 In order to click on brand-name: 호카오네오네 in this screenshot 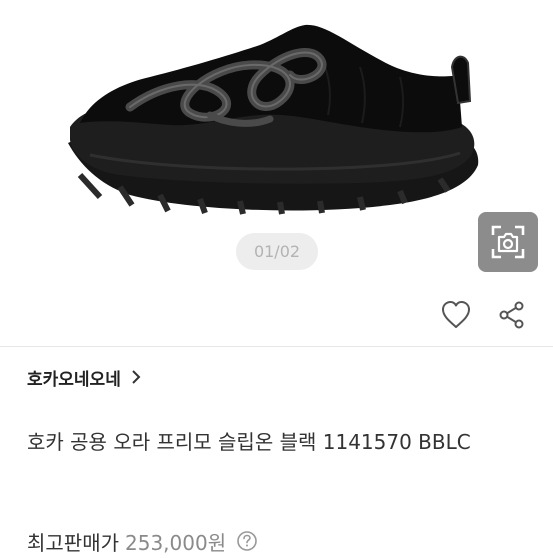, I will do `click(74, 379)`.